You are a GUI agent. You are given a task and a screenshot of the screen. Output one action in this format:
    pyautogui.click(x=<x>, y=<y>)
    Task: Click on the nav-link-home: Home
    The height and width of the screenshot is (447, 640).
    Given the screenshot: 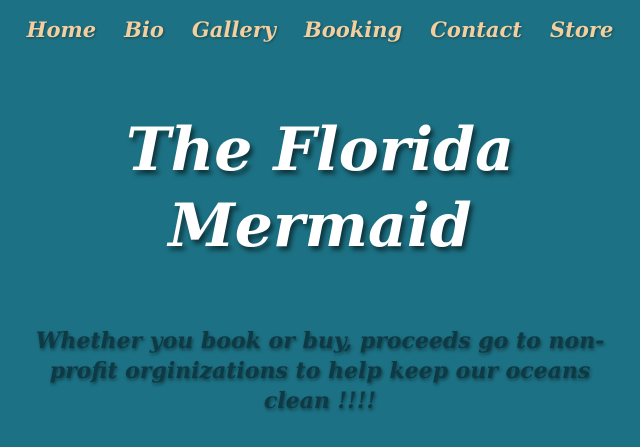 What is the action you would take?
    pyautogui.click(x=61, y=29)
    